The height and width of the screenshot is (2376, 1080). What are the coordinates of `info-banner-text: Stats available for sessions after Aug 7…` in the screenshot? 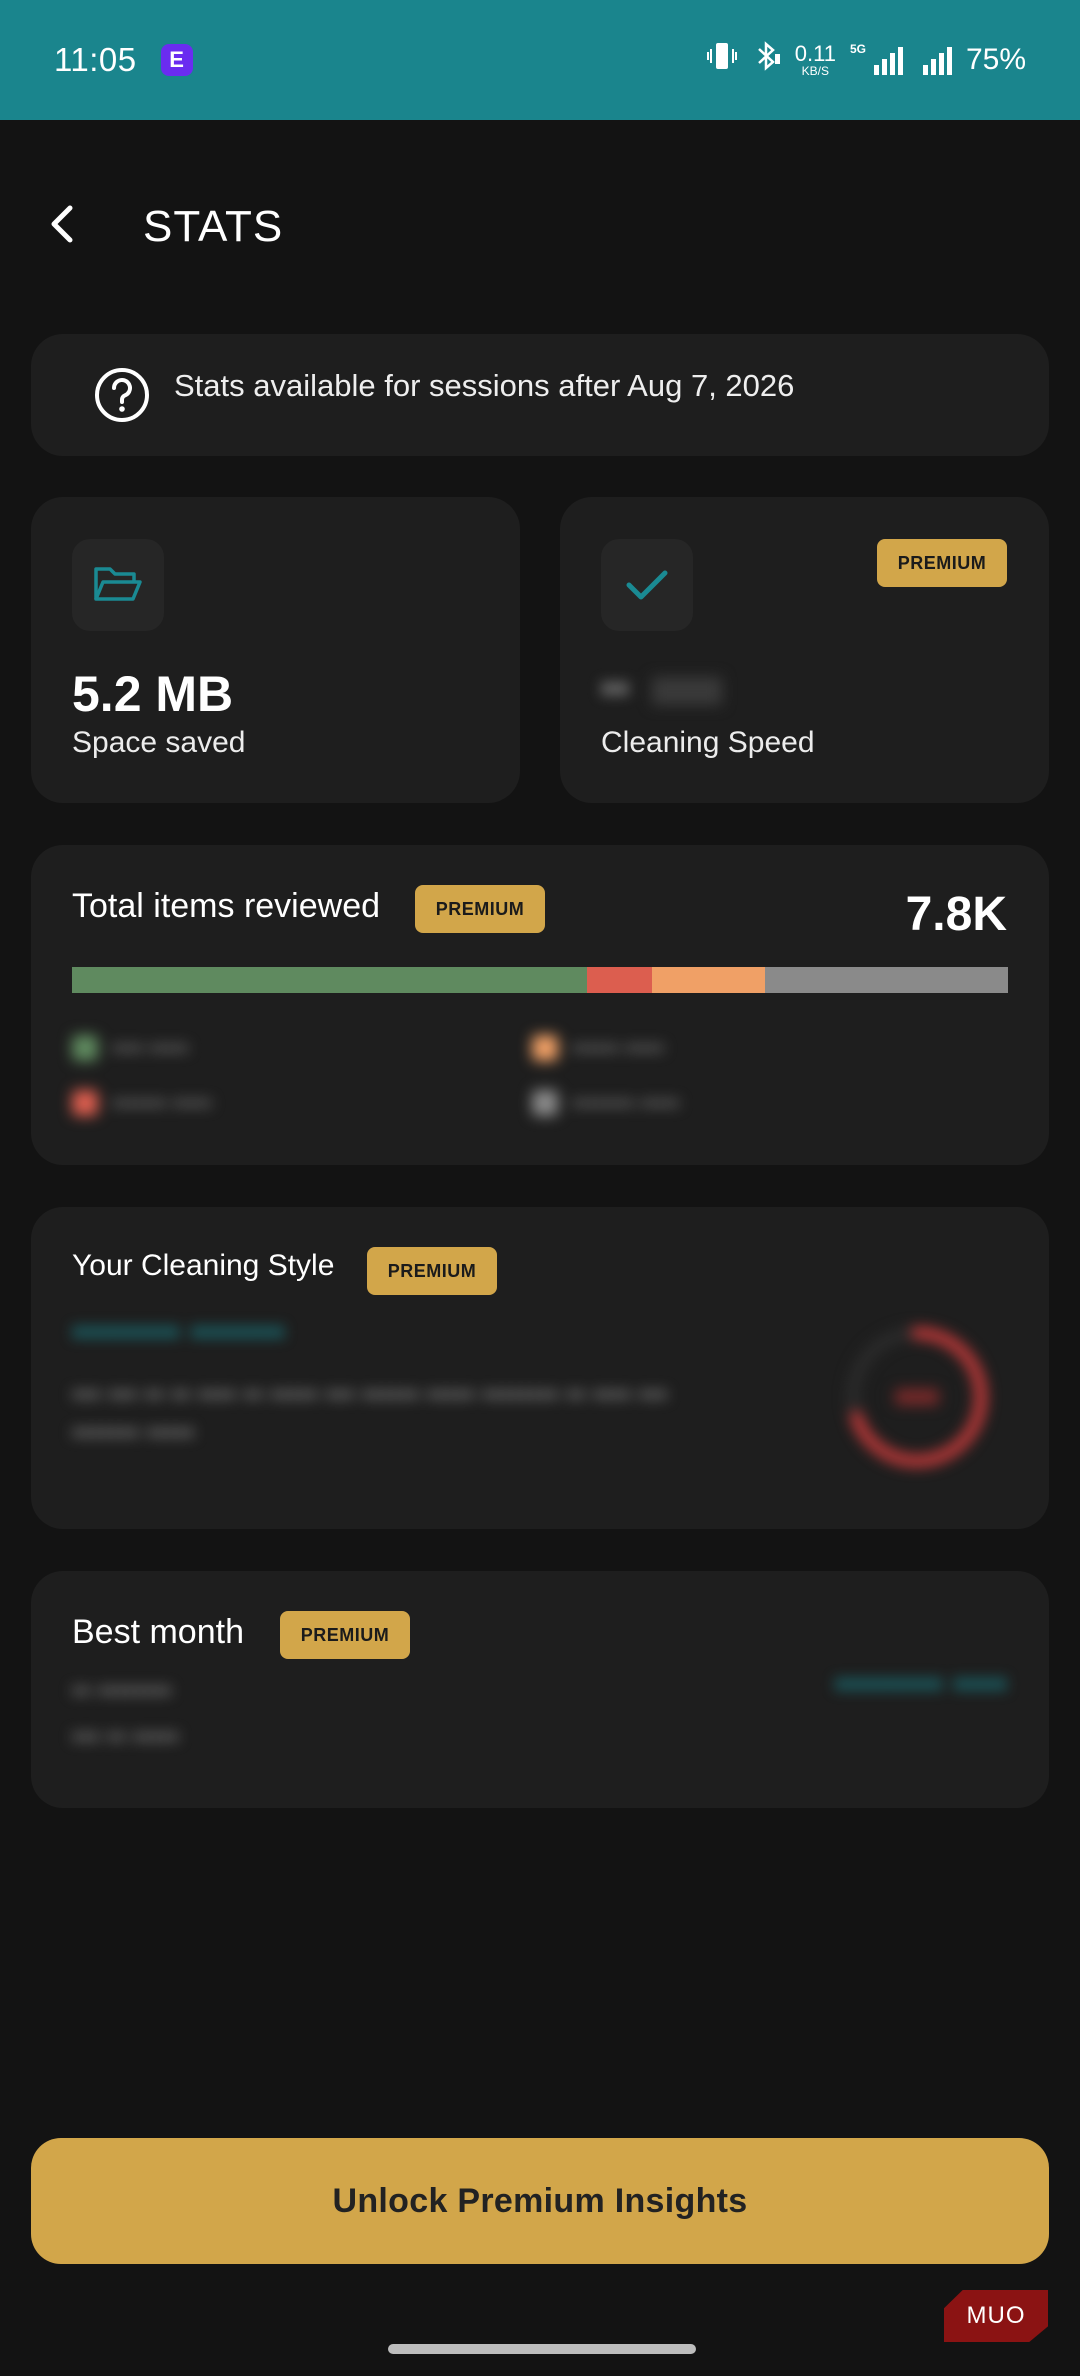 It's located at (484, 385).